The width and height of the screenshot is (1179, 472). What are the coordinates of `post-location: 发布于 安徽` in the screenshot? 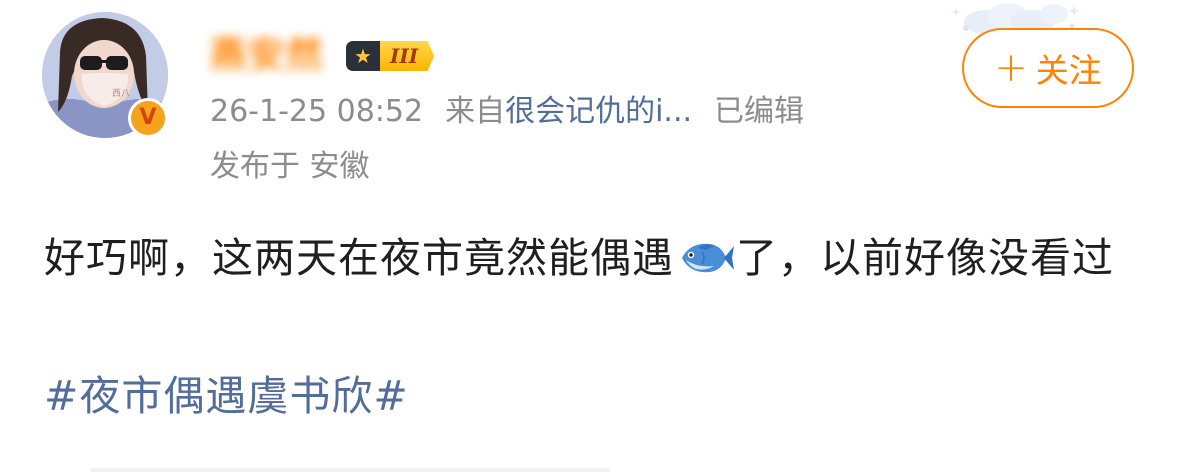 It's located at (290, 166).